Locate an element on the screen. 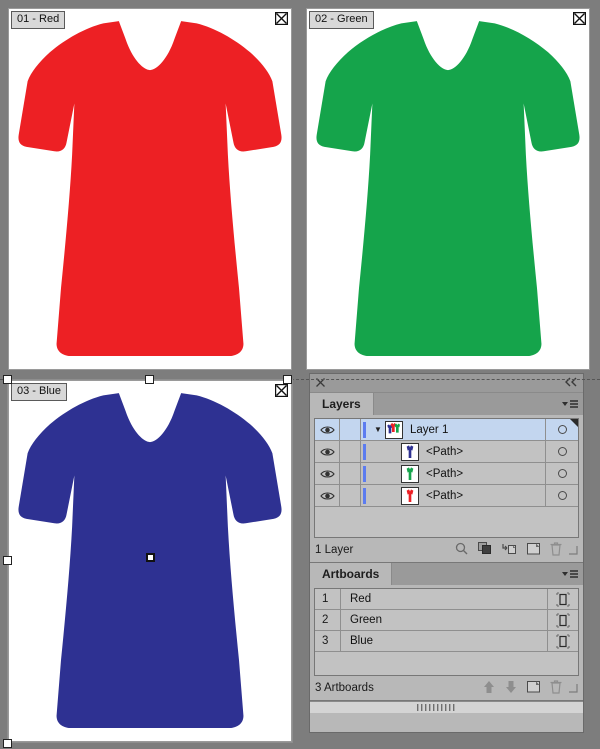 This screenshot has width=600, height=749. layer-row-layer-1: ▼ Layer 1 is located at coordinates (446, 430).